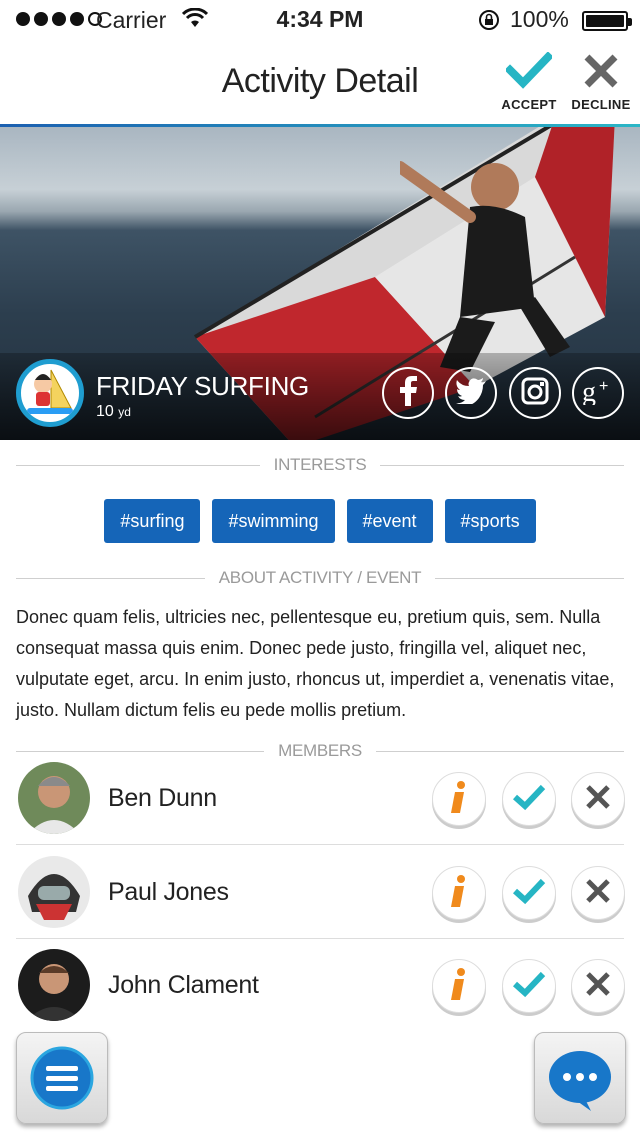  I want to click on status-bar: Carrier 4:34 PM 100%, so click(320, 20).